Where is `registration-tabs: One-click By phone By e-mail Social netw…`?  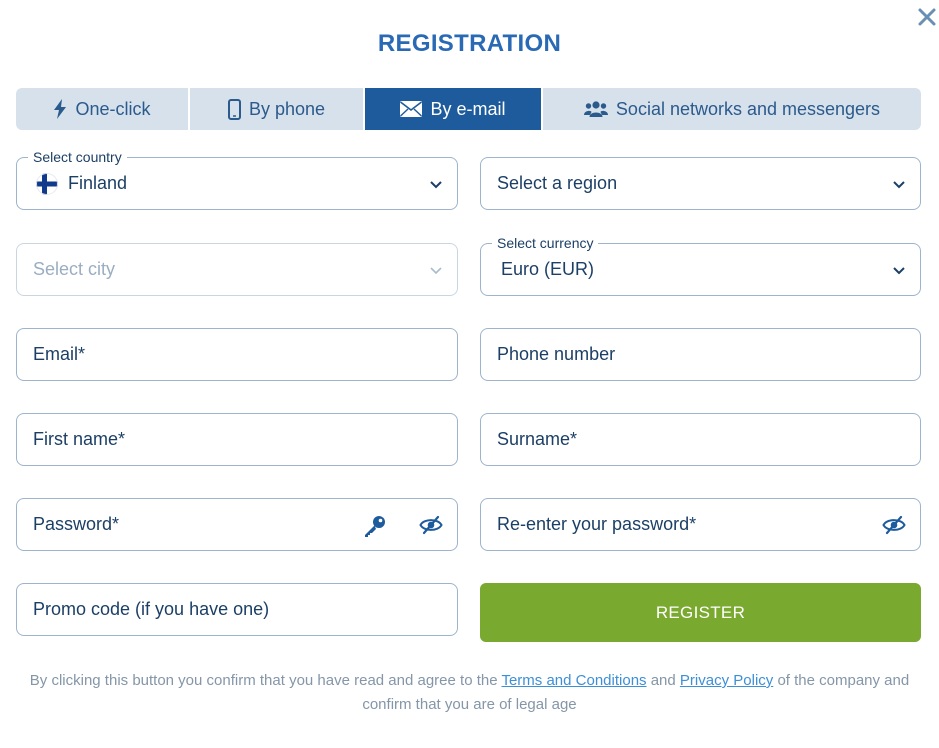
registration-tabs: One-click By phone By e-mail Social netw… is located at coordinates (468, 109).